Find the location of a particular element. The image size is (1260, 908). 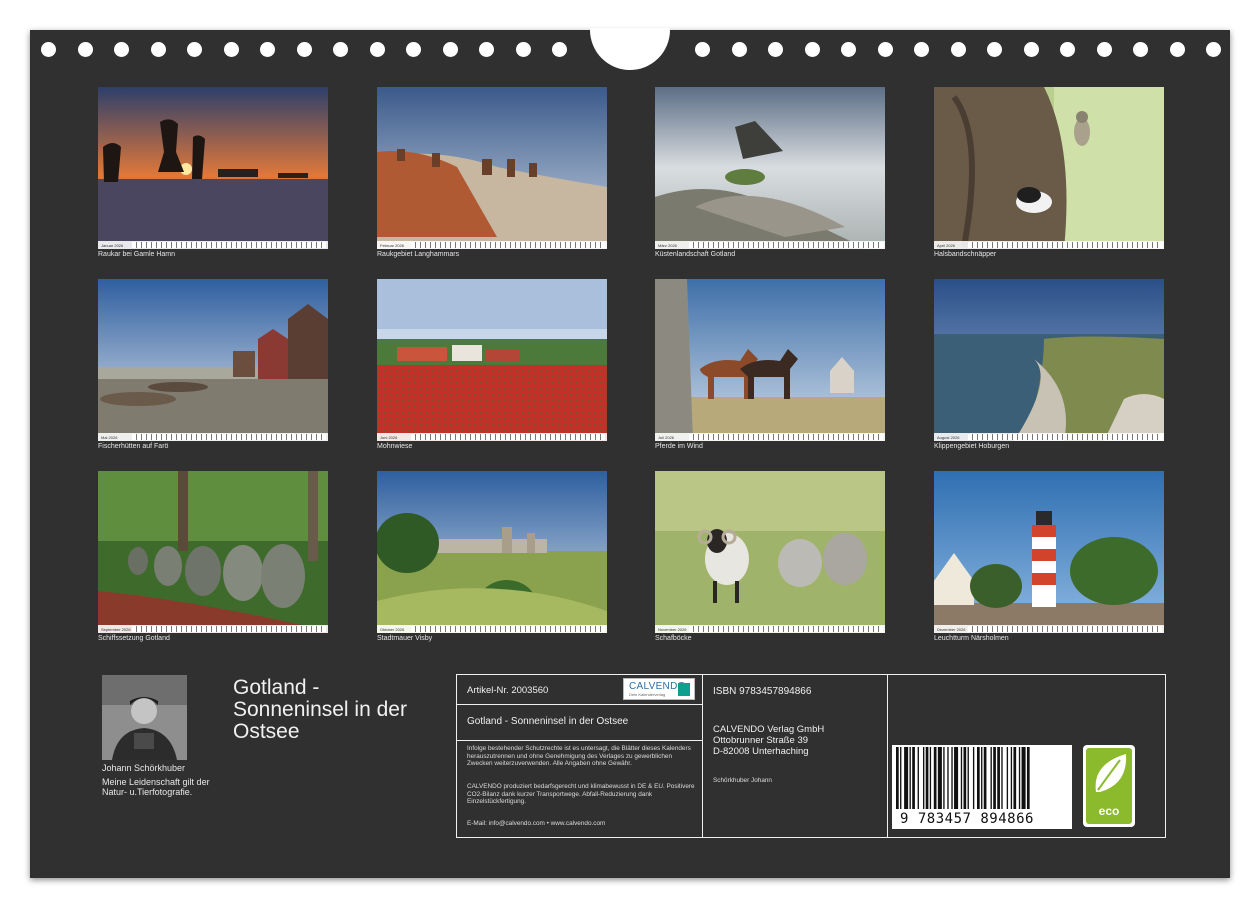

calendar-strip: Februar 2026 is located at coordinates (492, 245).